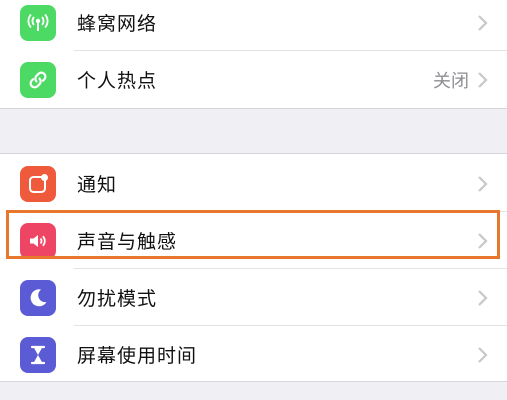 The height and width of the screenshot is (400, 507). What do you see at coordinates (38, 297) in the screenshot?
I see `moon-icon` at bounding box center [38, 297].